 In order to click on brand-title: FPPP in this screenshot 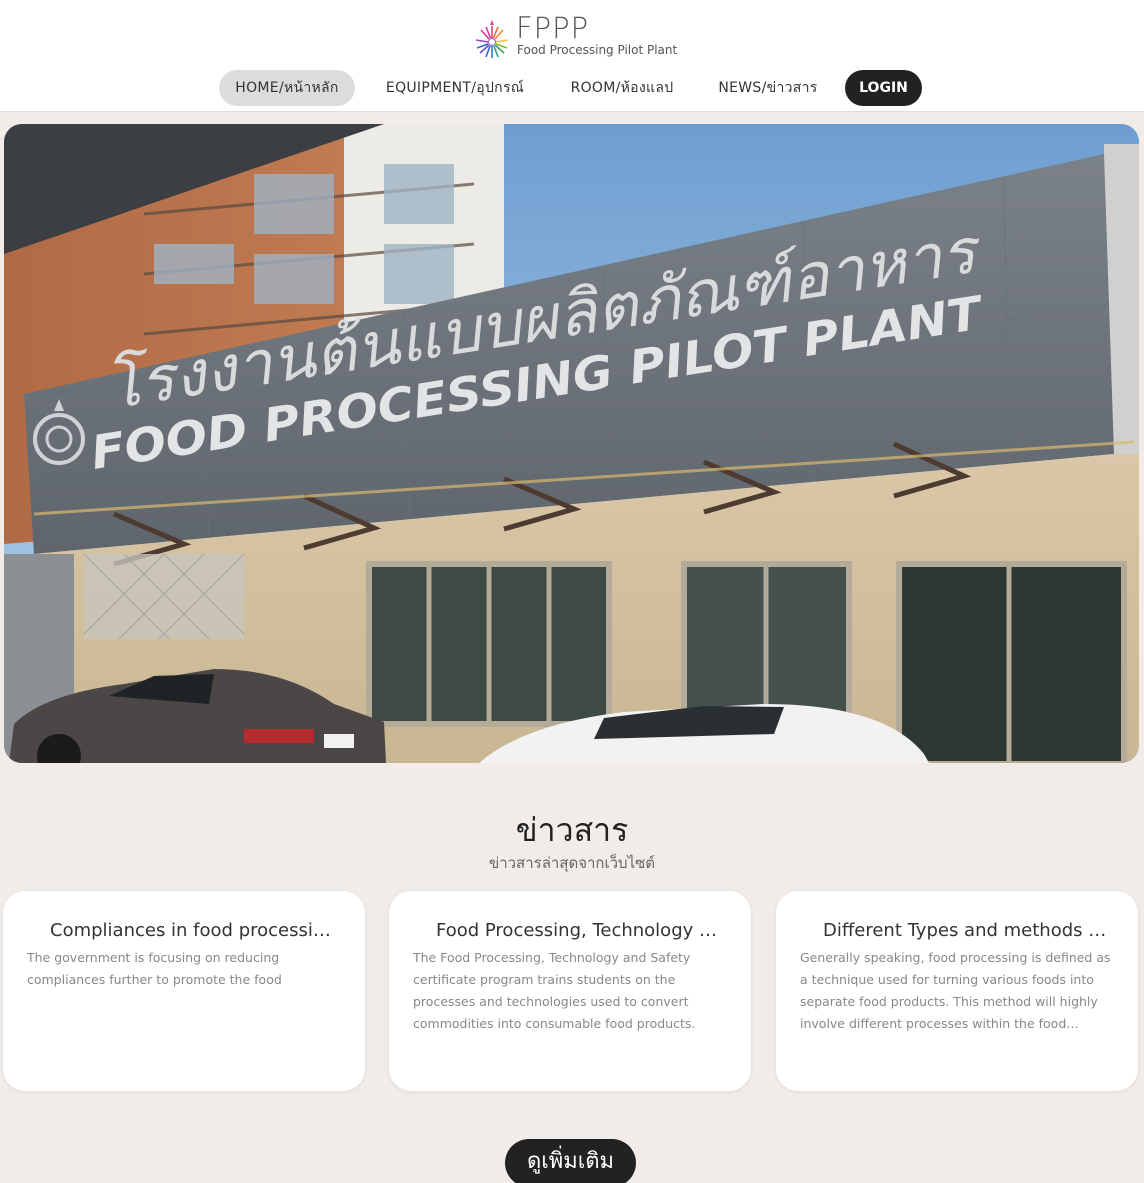, I will do `click(553, 28)`.